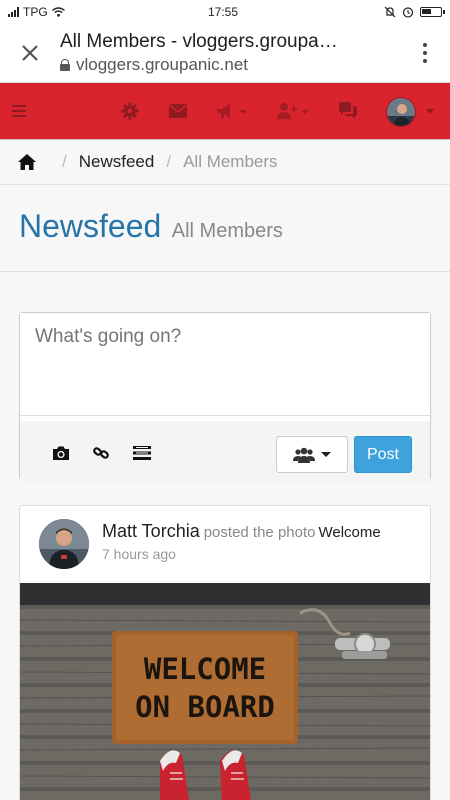  What do you see at coordinates (408, 12) in the screenshot?
I see `alarm-icon` at bounding box center [408, 12].